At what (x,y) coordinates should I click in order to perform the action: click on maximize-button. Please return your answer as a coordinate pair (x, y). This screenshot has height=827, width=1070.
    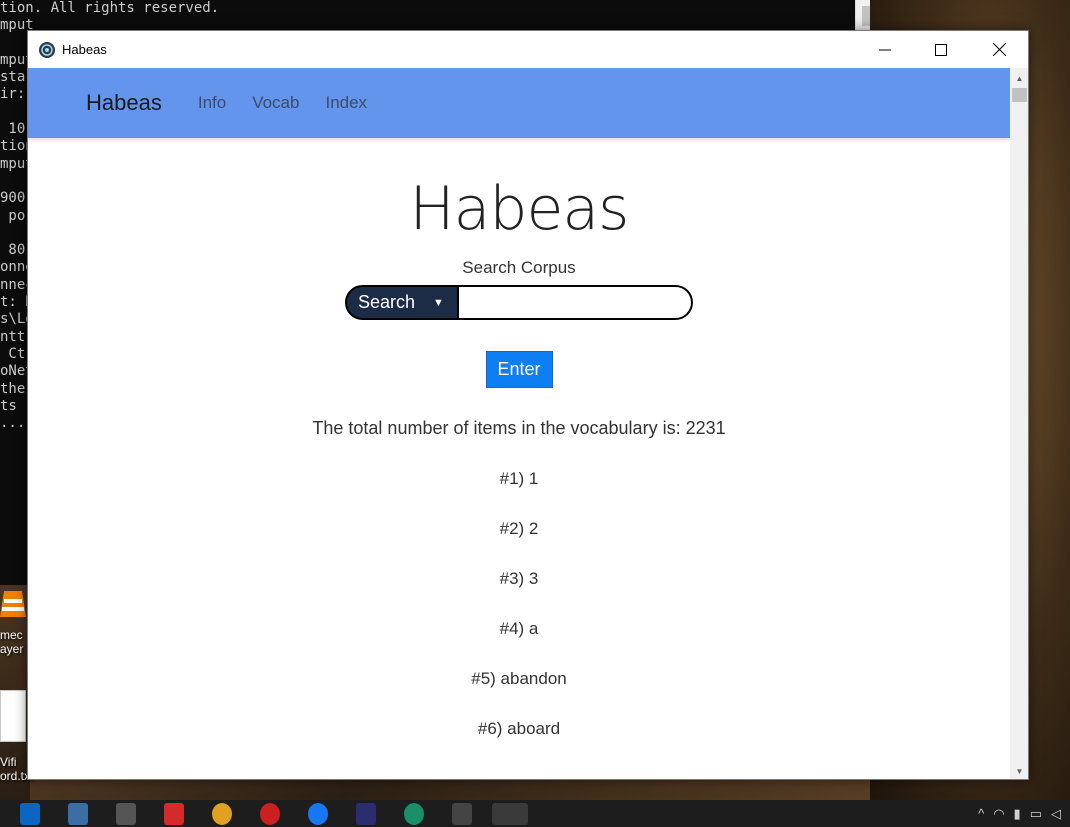
    Looking at the image, I should click on (941, 49).